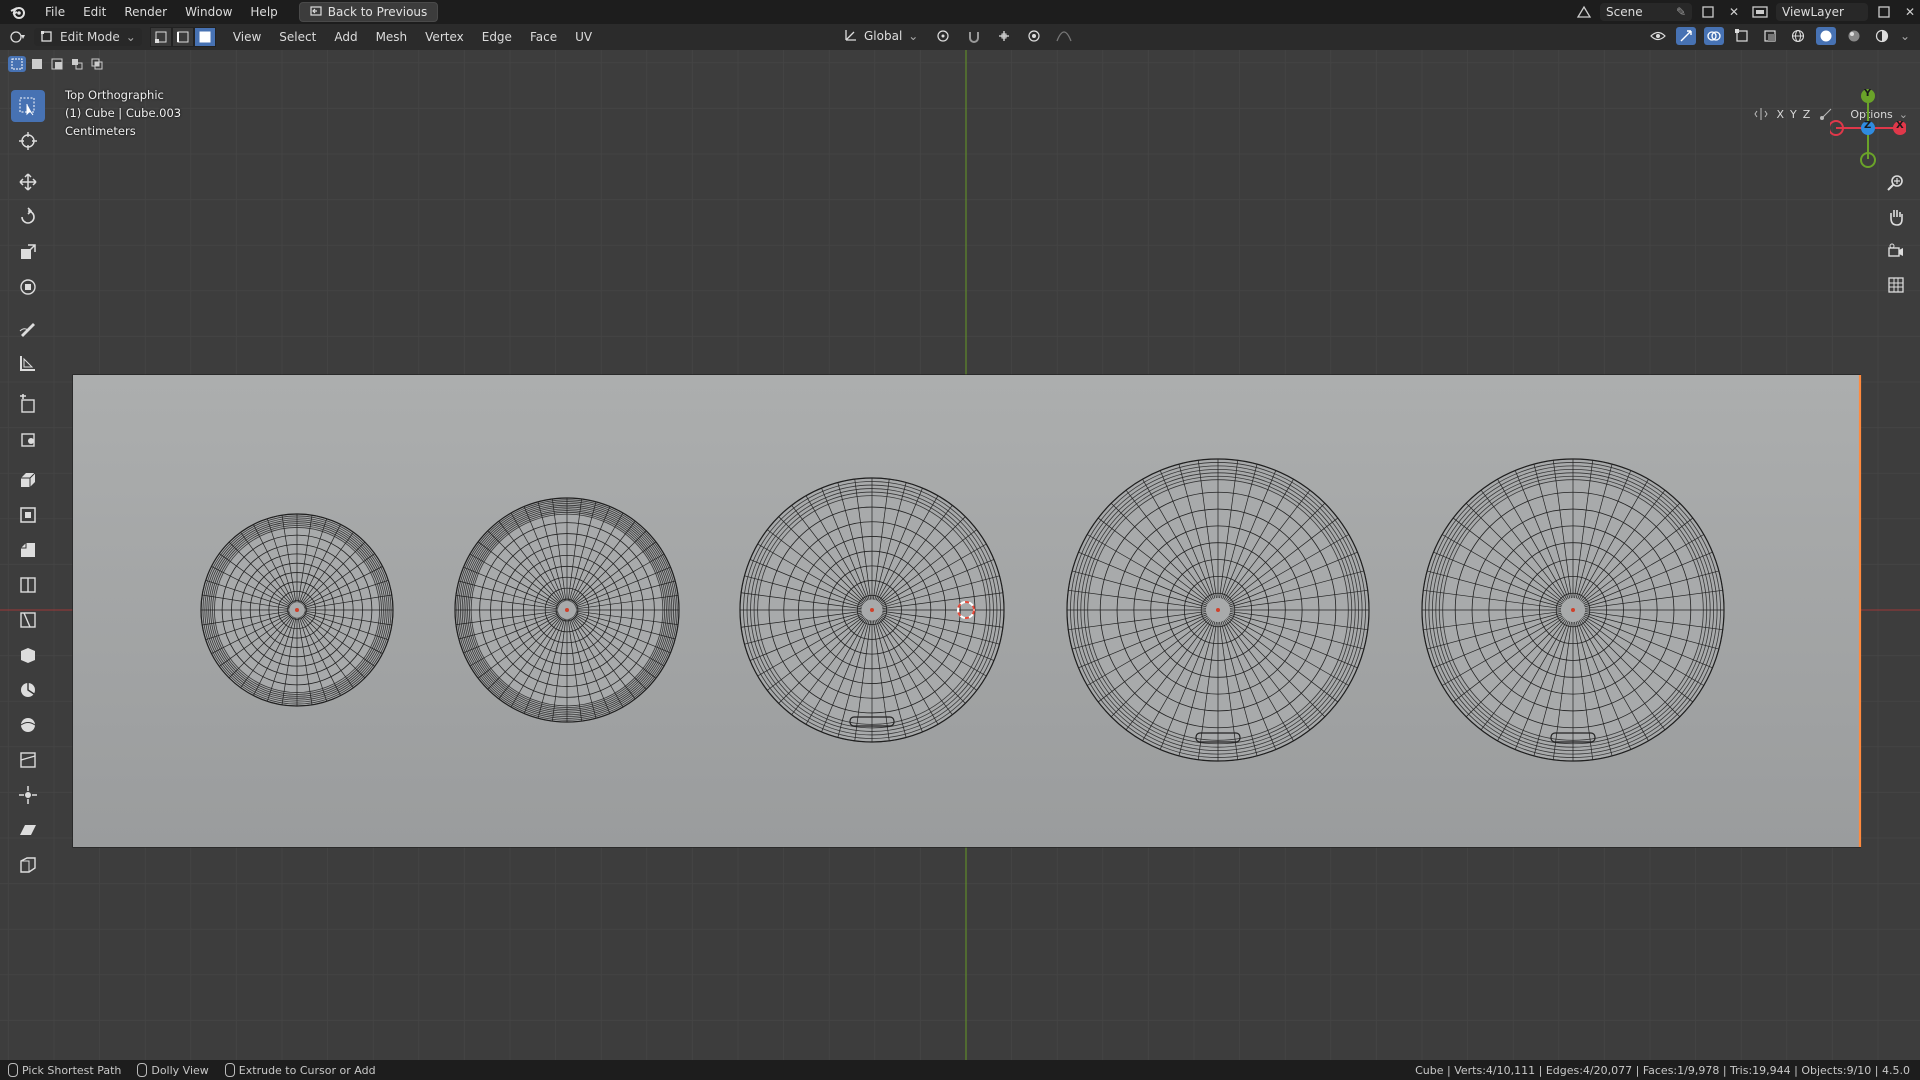 The height and width of the screenshot is (1080, 1920). What do you see at coordinates (1798, 36) in the screenshot?
I see `wireframe-shading-icon` at bounding box center [1798, 36].